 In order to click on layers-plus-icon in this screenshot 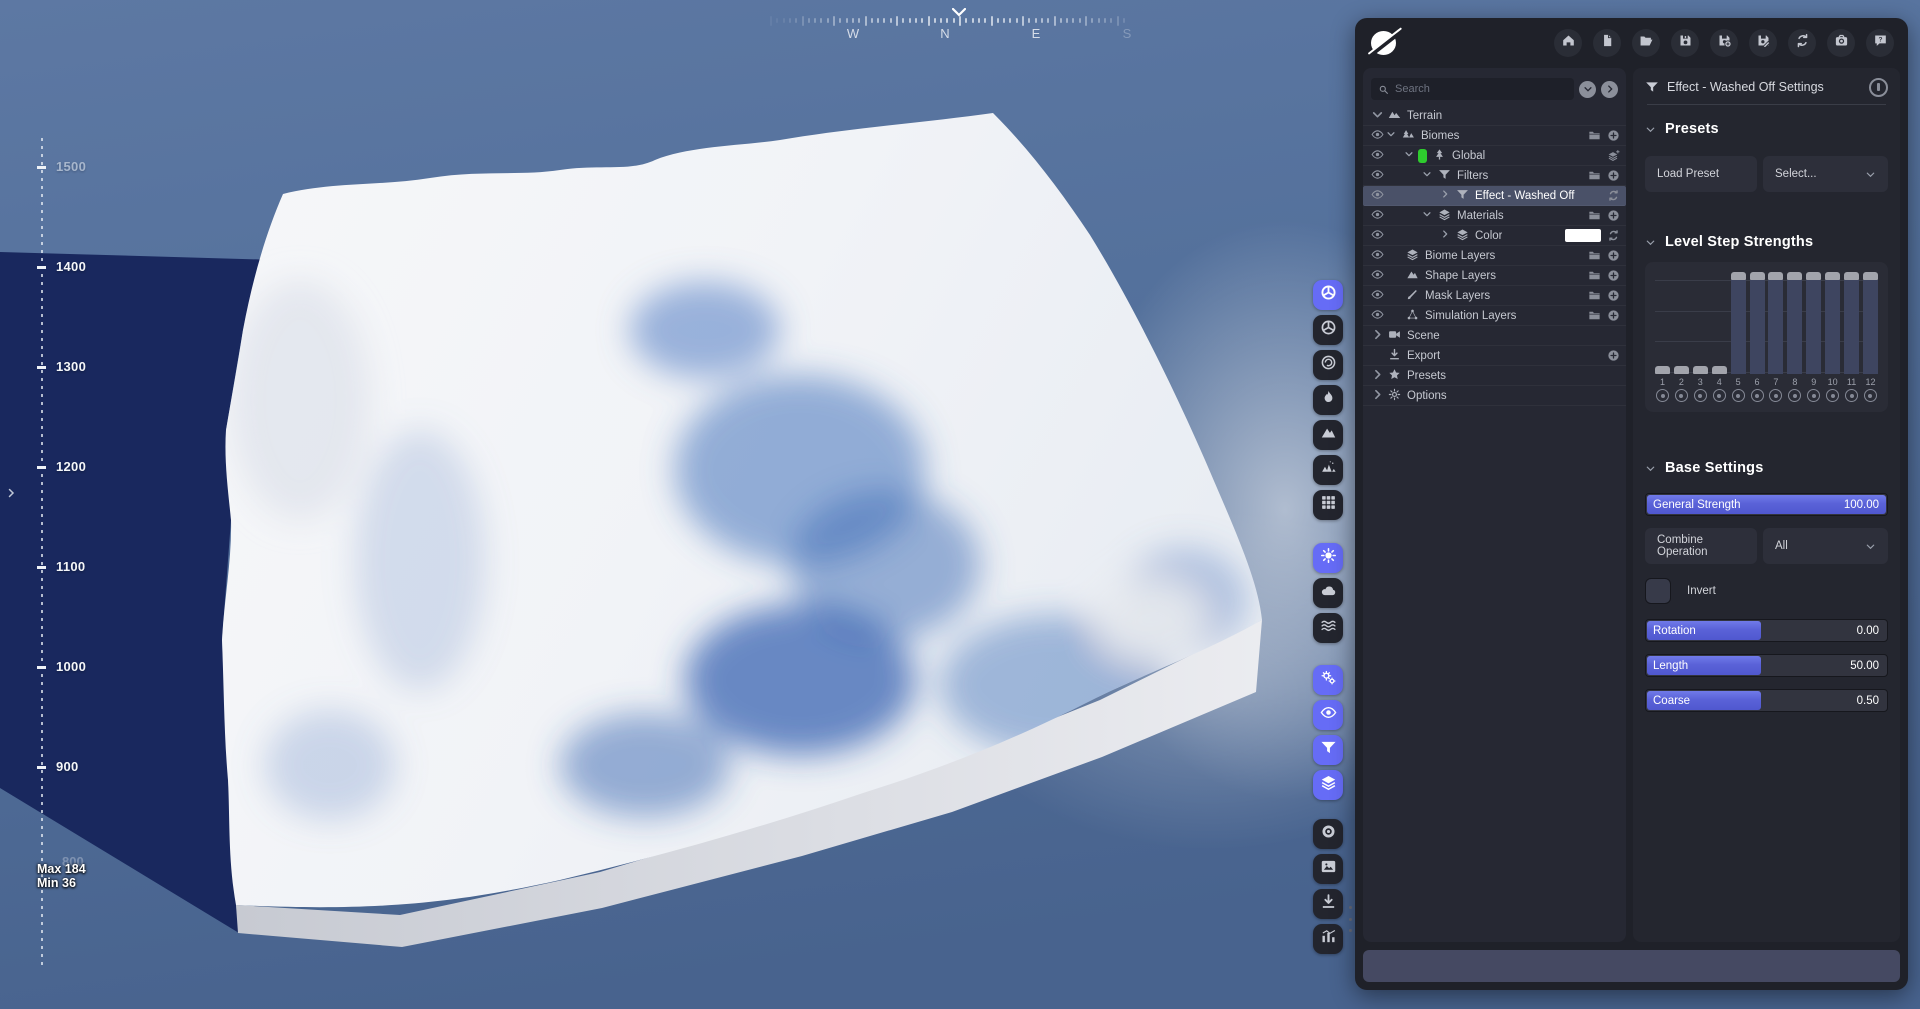, I will do `click(1613, 155)`.